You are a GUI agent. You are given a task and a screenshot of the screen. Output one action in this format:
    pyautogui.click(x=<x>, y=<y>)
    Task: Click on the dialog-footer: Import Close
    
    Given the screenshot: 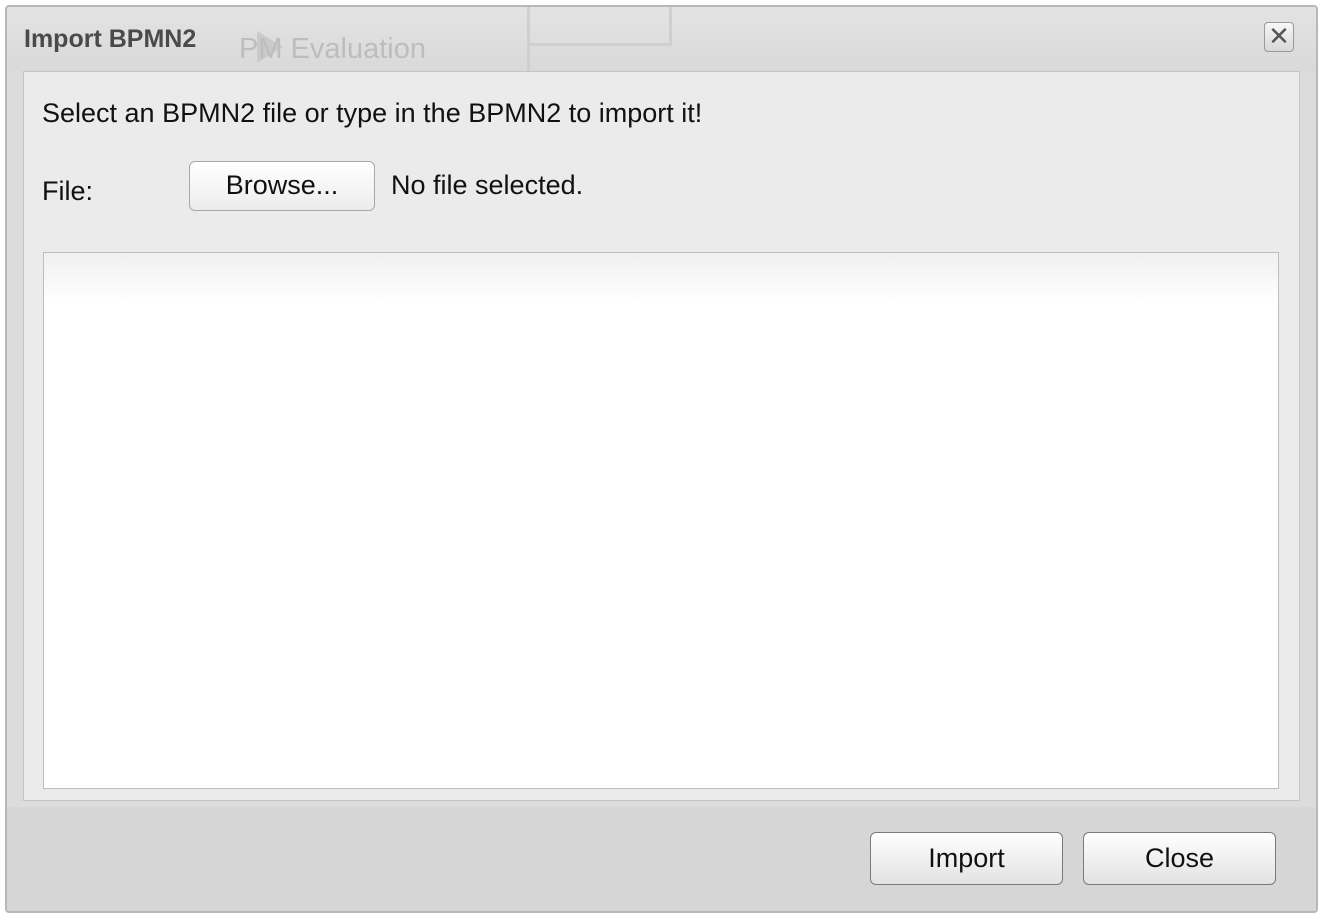 What is the action you would take?
    pyautogui.click(x=661, y=859)
    